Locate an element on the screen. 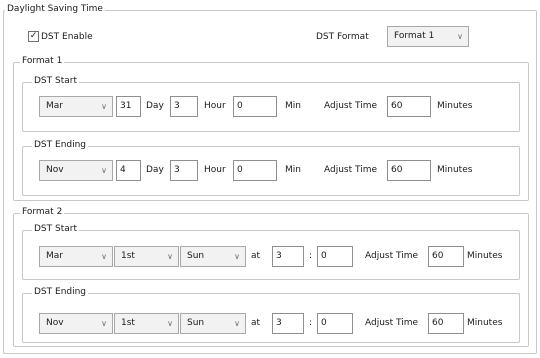 Image resolution: width=540 pixels, height=358 pixels. format2-start-hour-input: 3 is located at coordinates (288, 256).